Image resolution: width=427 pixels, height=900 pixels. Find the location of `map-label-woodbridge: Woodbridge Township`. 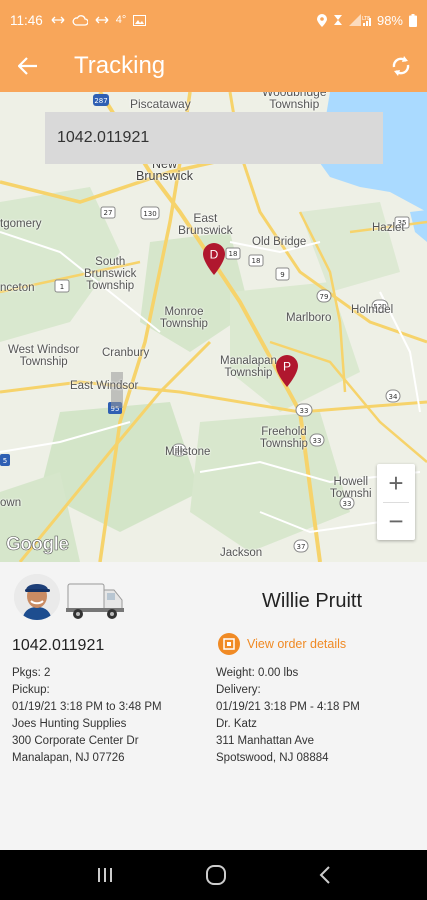

map-label-woodbridge: Woodbridge Township is located at coordinates (294, 101).